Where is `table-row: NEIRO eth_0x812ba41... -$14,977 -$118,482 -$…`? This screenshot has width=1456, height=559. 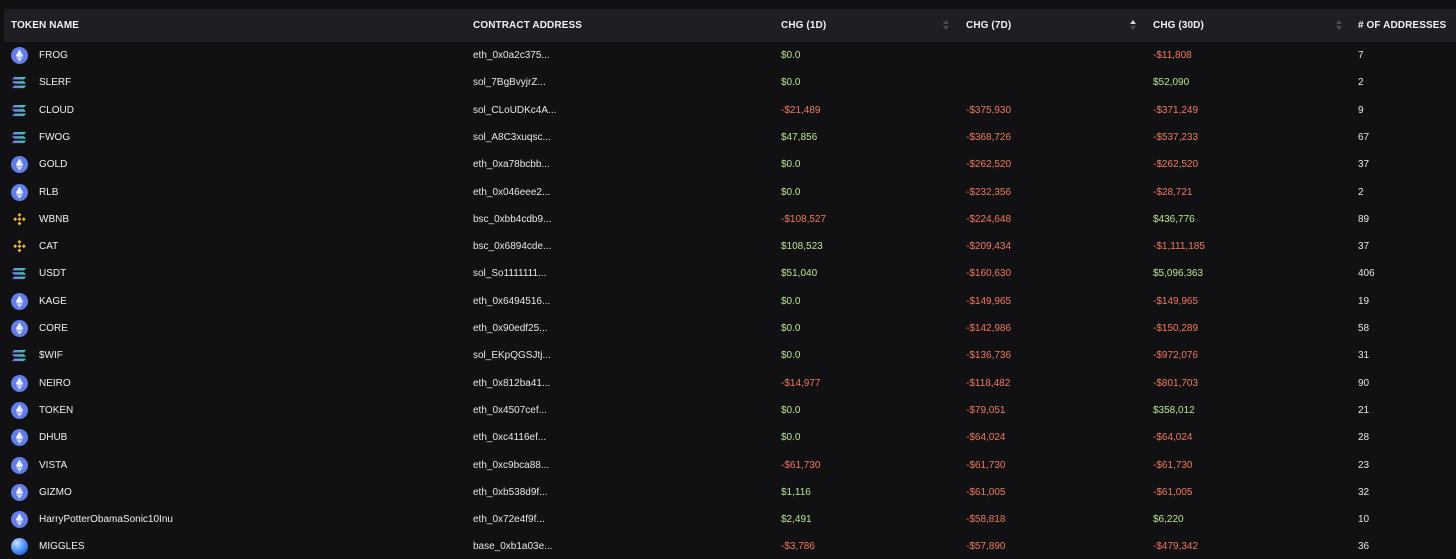 table-row: NEIRO eth_0x812ba41... -$14,977 -$118,482 -$… is located at coordinates (730, 383).